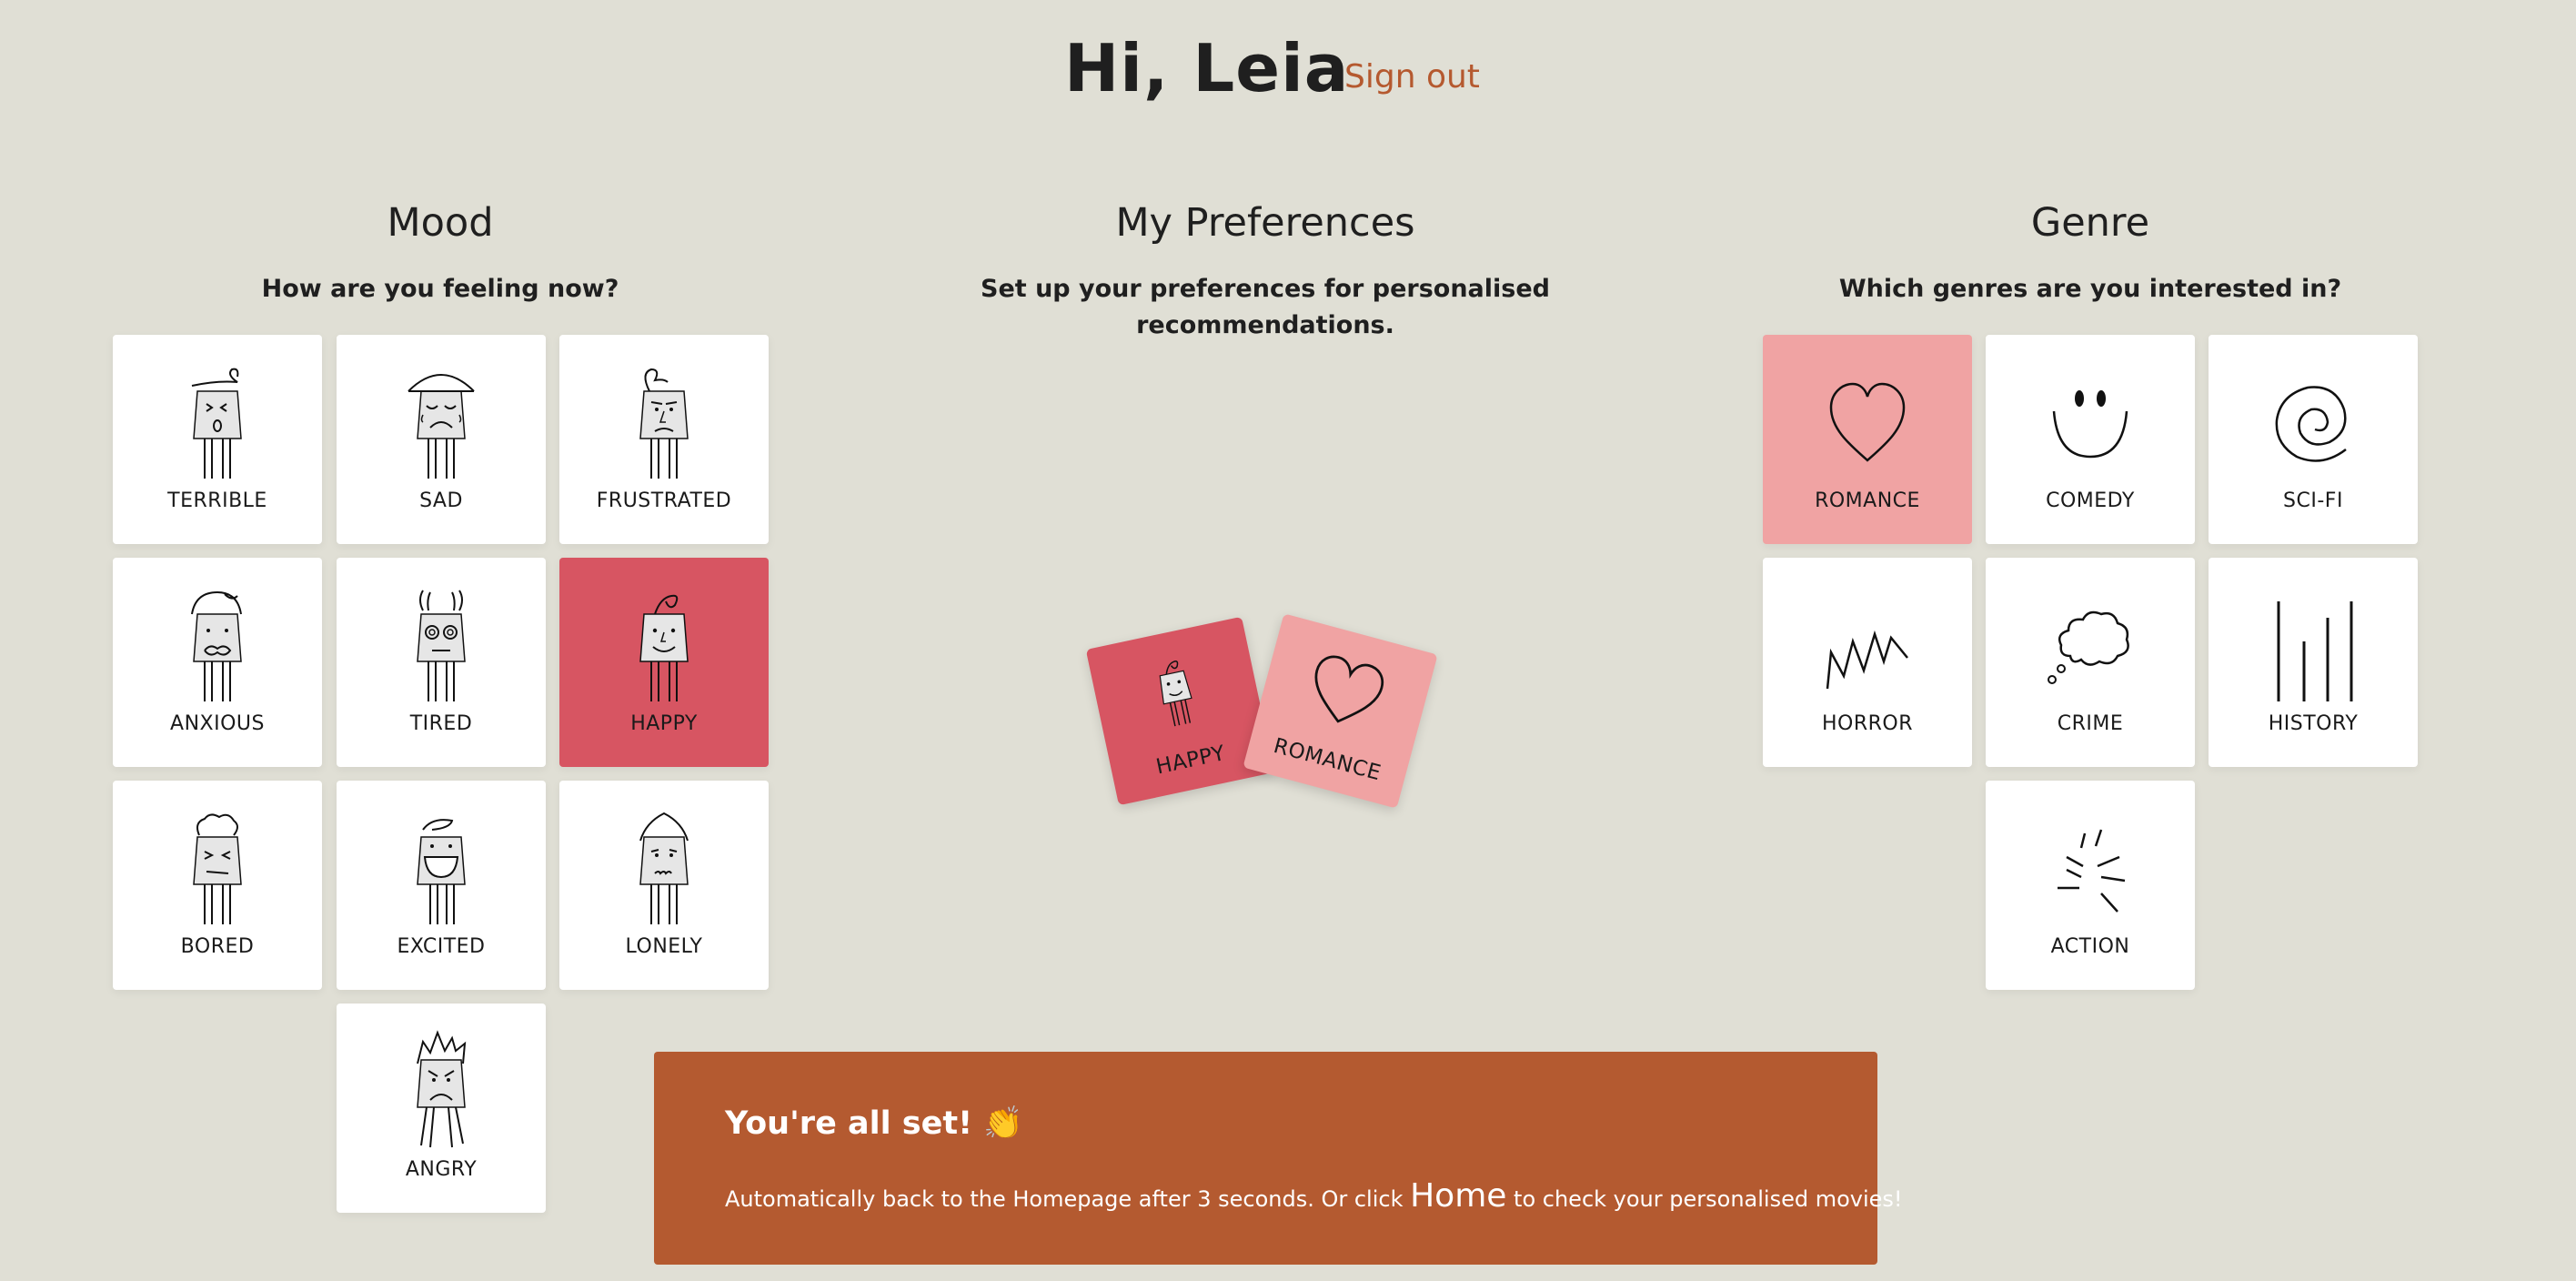  I want to click on mood-card-anxious: ANXIOUS, so click(217, 663).